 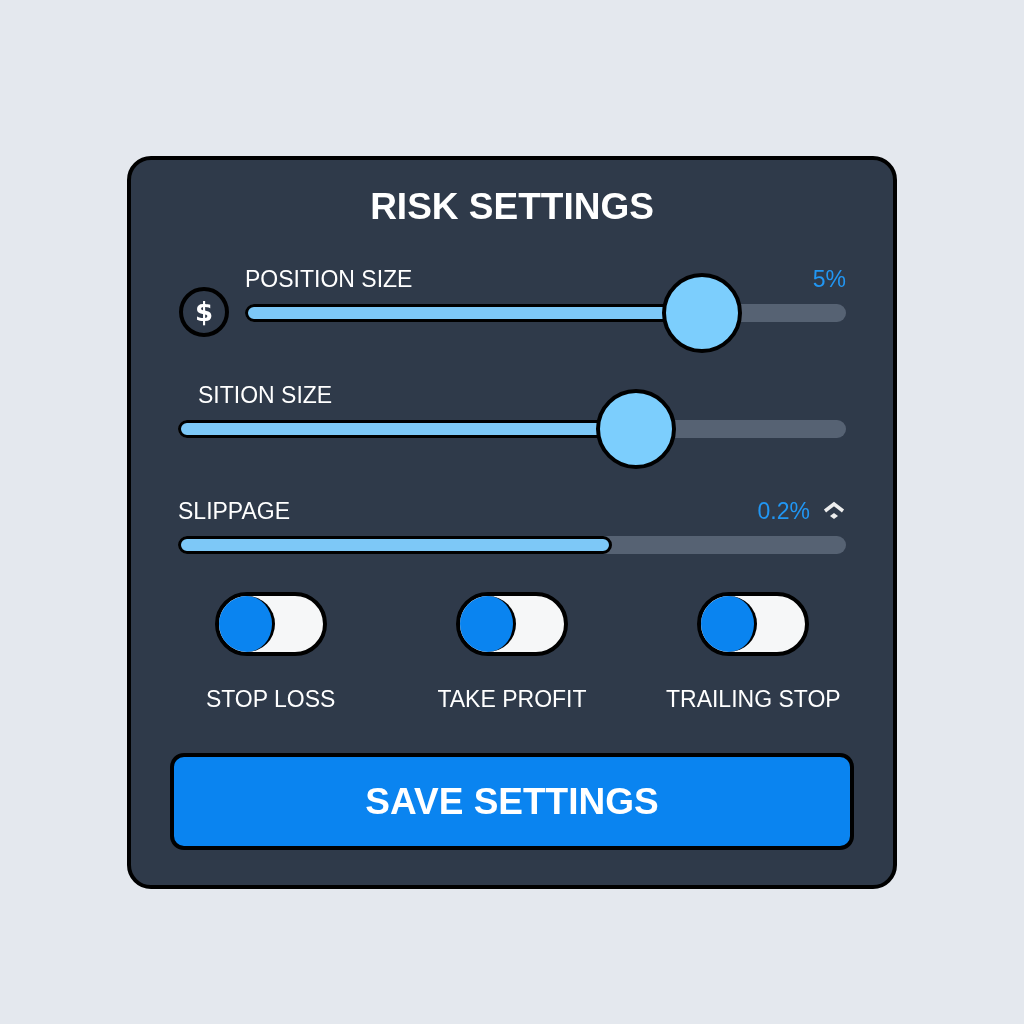 I want to click on slider-label: POSITION SIZE, so click(x=329, y=279).